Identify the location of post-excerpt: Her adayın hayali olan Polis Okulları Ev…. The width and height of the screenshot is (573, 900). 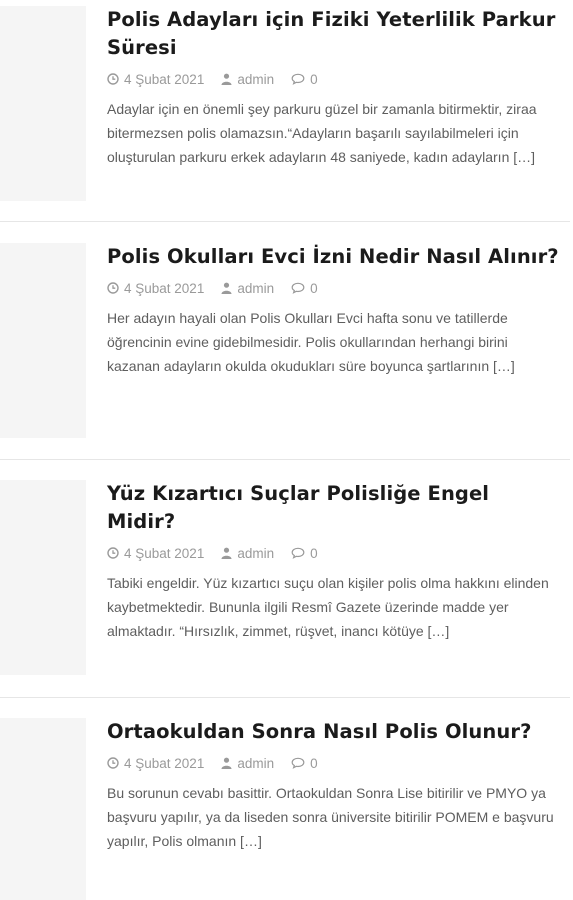
(311, 342).